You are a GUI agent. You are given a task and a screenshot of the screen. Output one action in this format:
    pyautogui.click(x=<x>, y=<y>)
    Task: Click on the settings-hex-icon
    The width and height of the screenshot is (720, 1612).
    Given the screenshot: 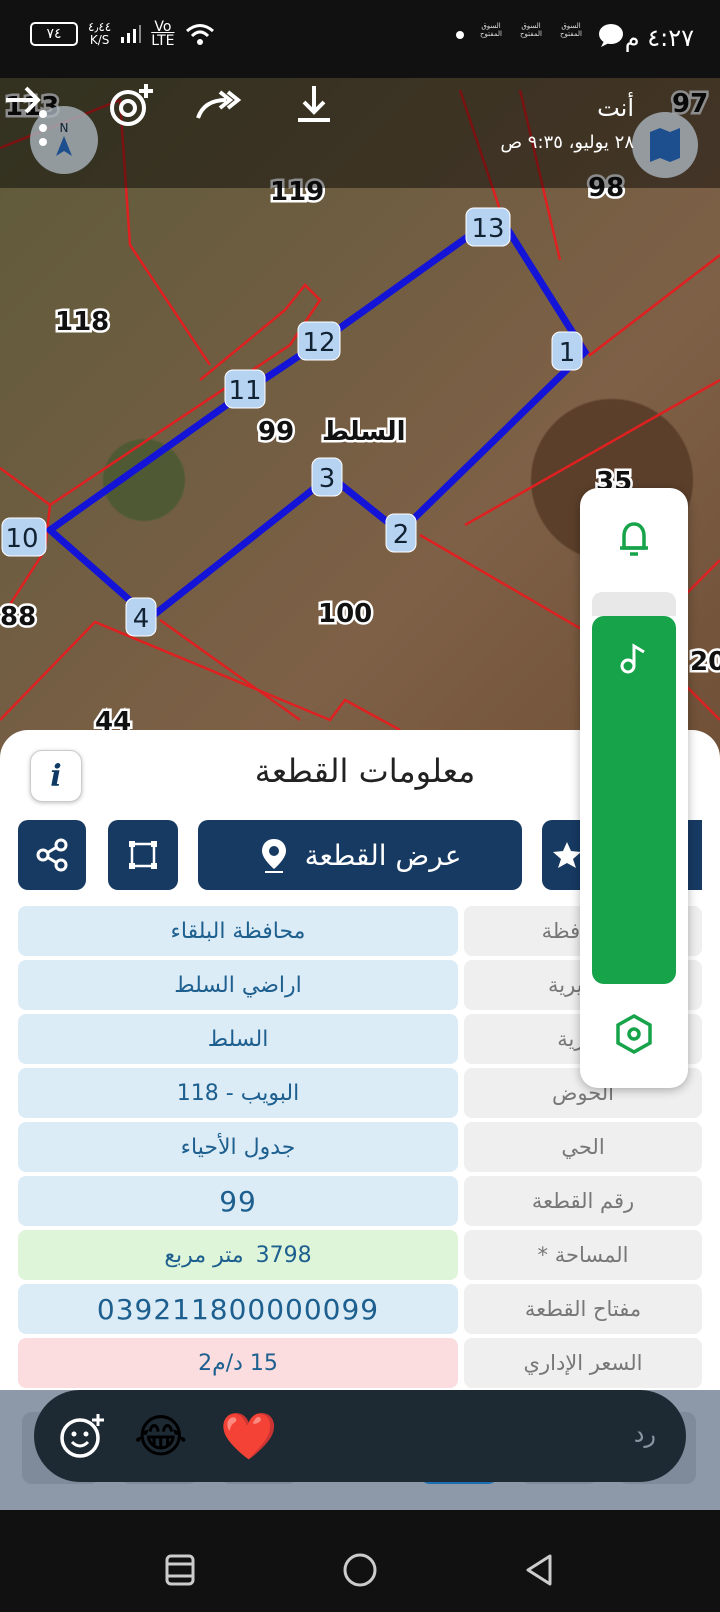 What is the action you would take?
    pyautogui.click(x=634, y=1034)
    